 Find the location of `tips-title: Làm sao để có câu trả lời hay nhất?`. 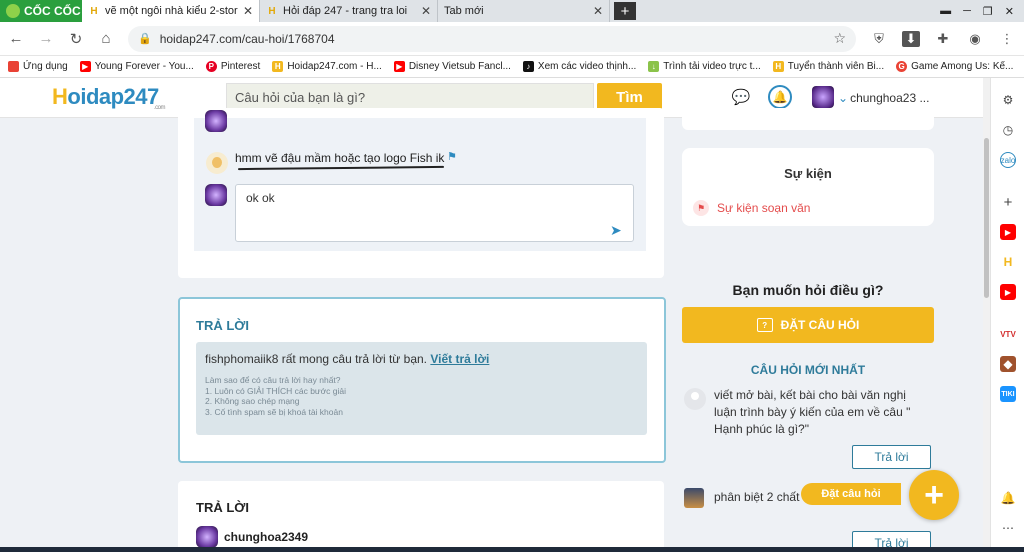

tips-title: Làm sao để có câu trả lời hay nhất? is located at coordinates (273, 380).